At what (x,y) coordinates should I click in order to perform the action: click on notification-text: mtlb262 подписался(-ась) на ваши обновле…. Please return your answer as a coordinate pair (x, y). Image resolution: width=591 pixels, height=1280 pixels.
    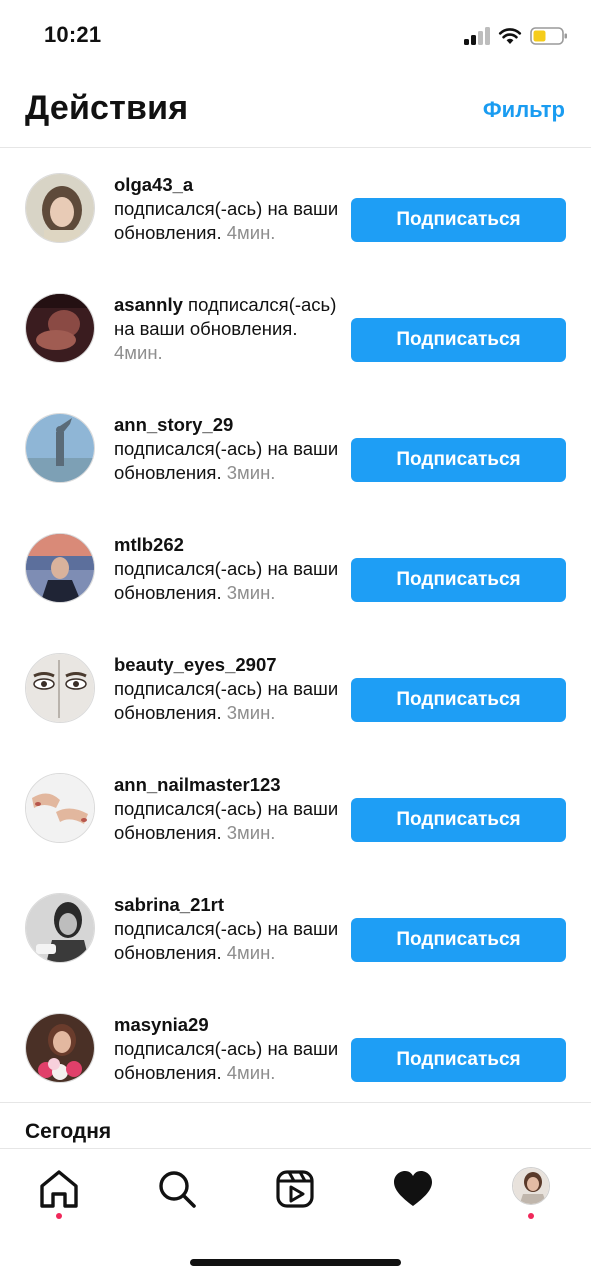
    Looking at the image, I should click on (229, 569).